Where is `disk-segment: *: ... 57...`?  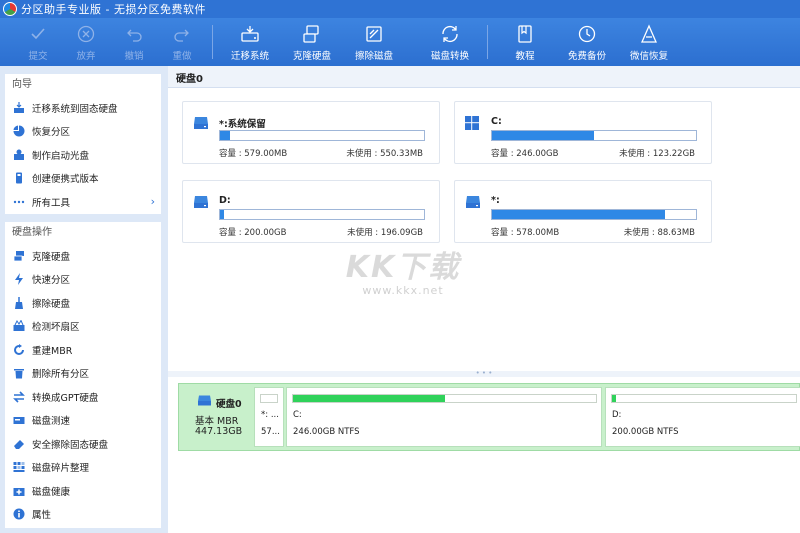
disk-segment: *: ... 57... is located at coordinates (269, 417).